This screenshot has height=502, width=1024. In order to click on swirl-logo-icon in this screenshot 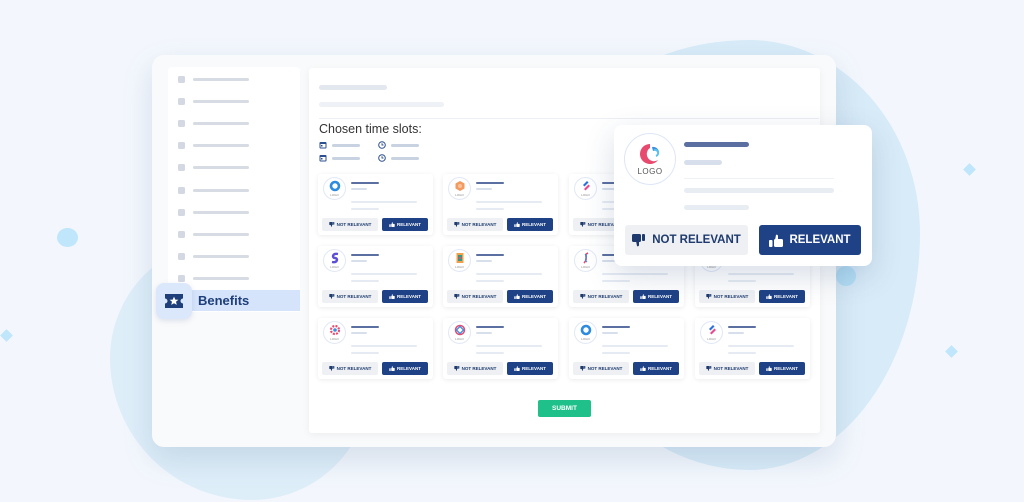, I will do `click(650, 154)`.